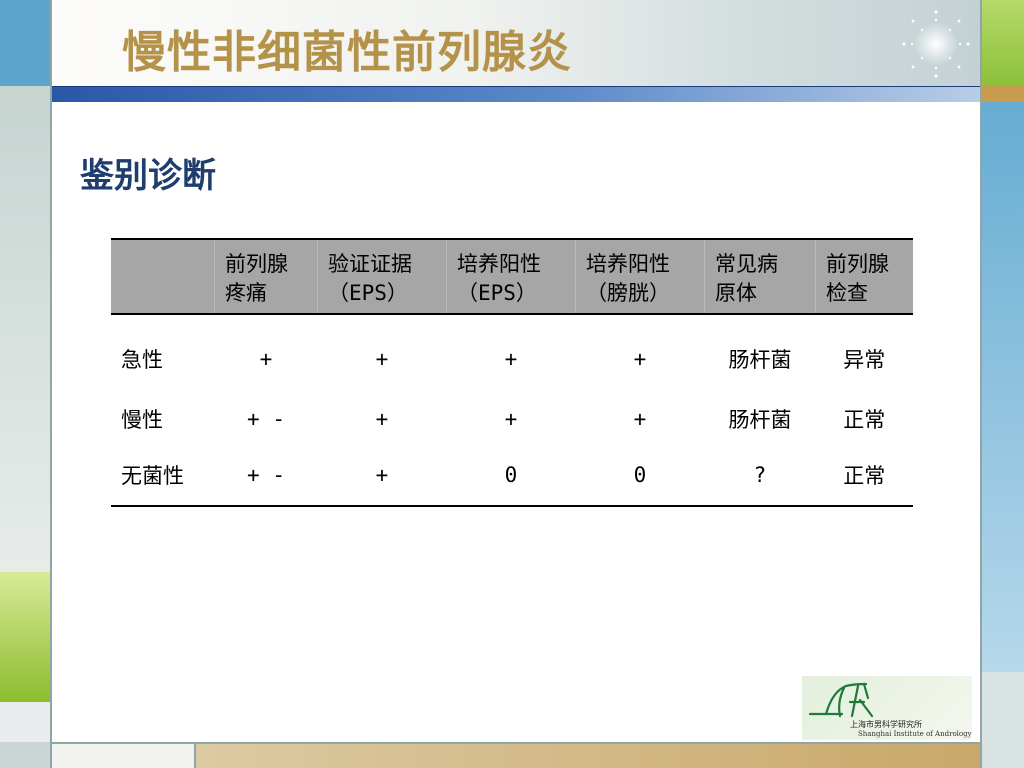 The image size is (1024, 768). What do you see at coordinates (1003, 720) in the screenshot?
I see `frame-right-block-gray` at bounding box center [1003, 720].